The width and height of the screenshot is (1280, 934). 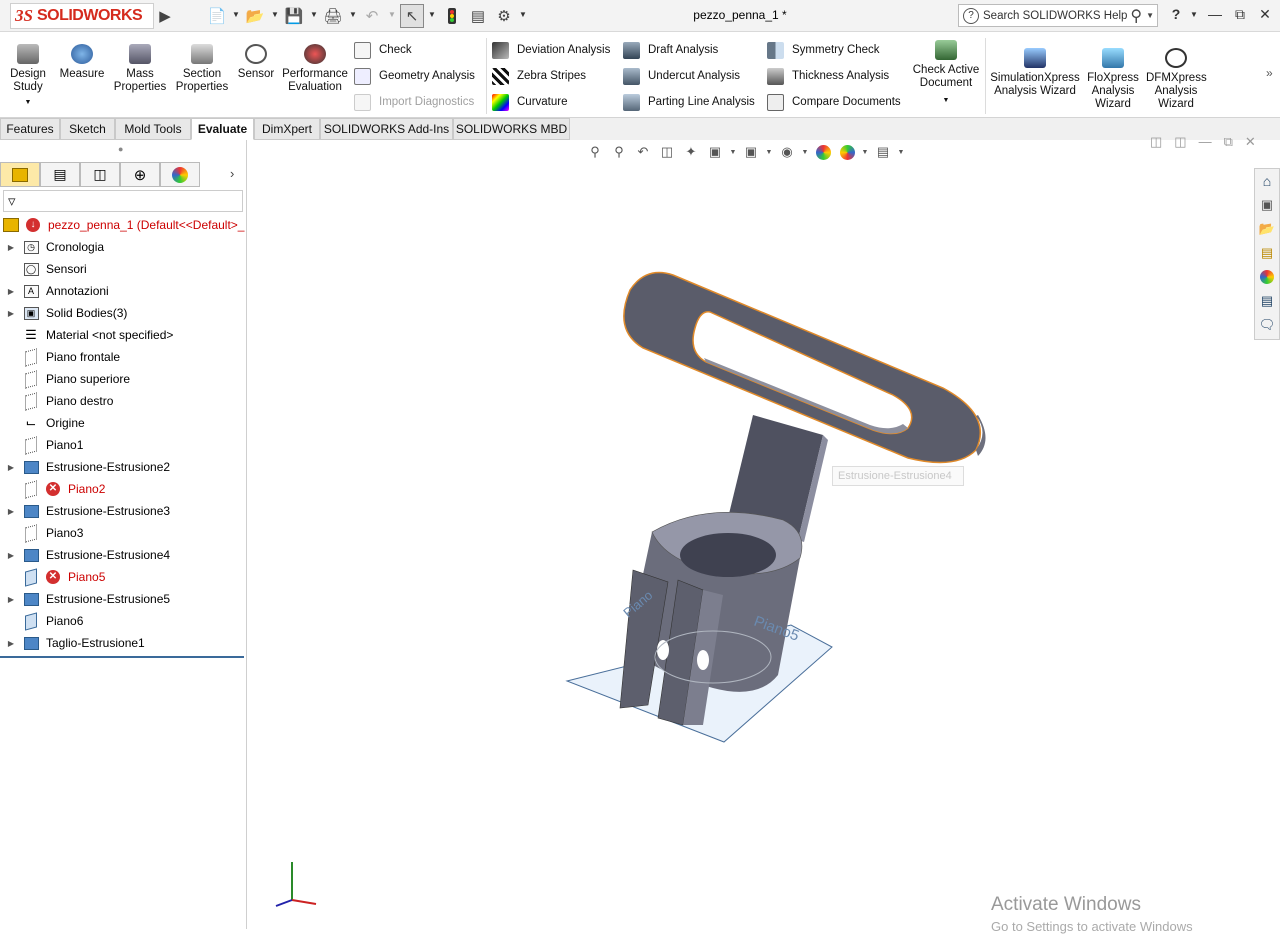 I want to click on tree-item: ✕ Piano5, so click(x=123, y=577).